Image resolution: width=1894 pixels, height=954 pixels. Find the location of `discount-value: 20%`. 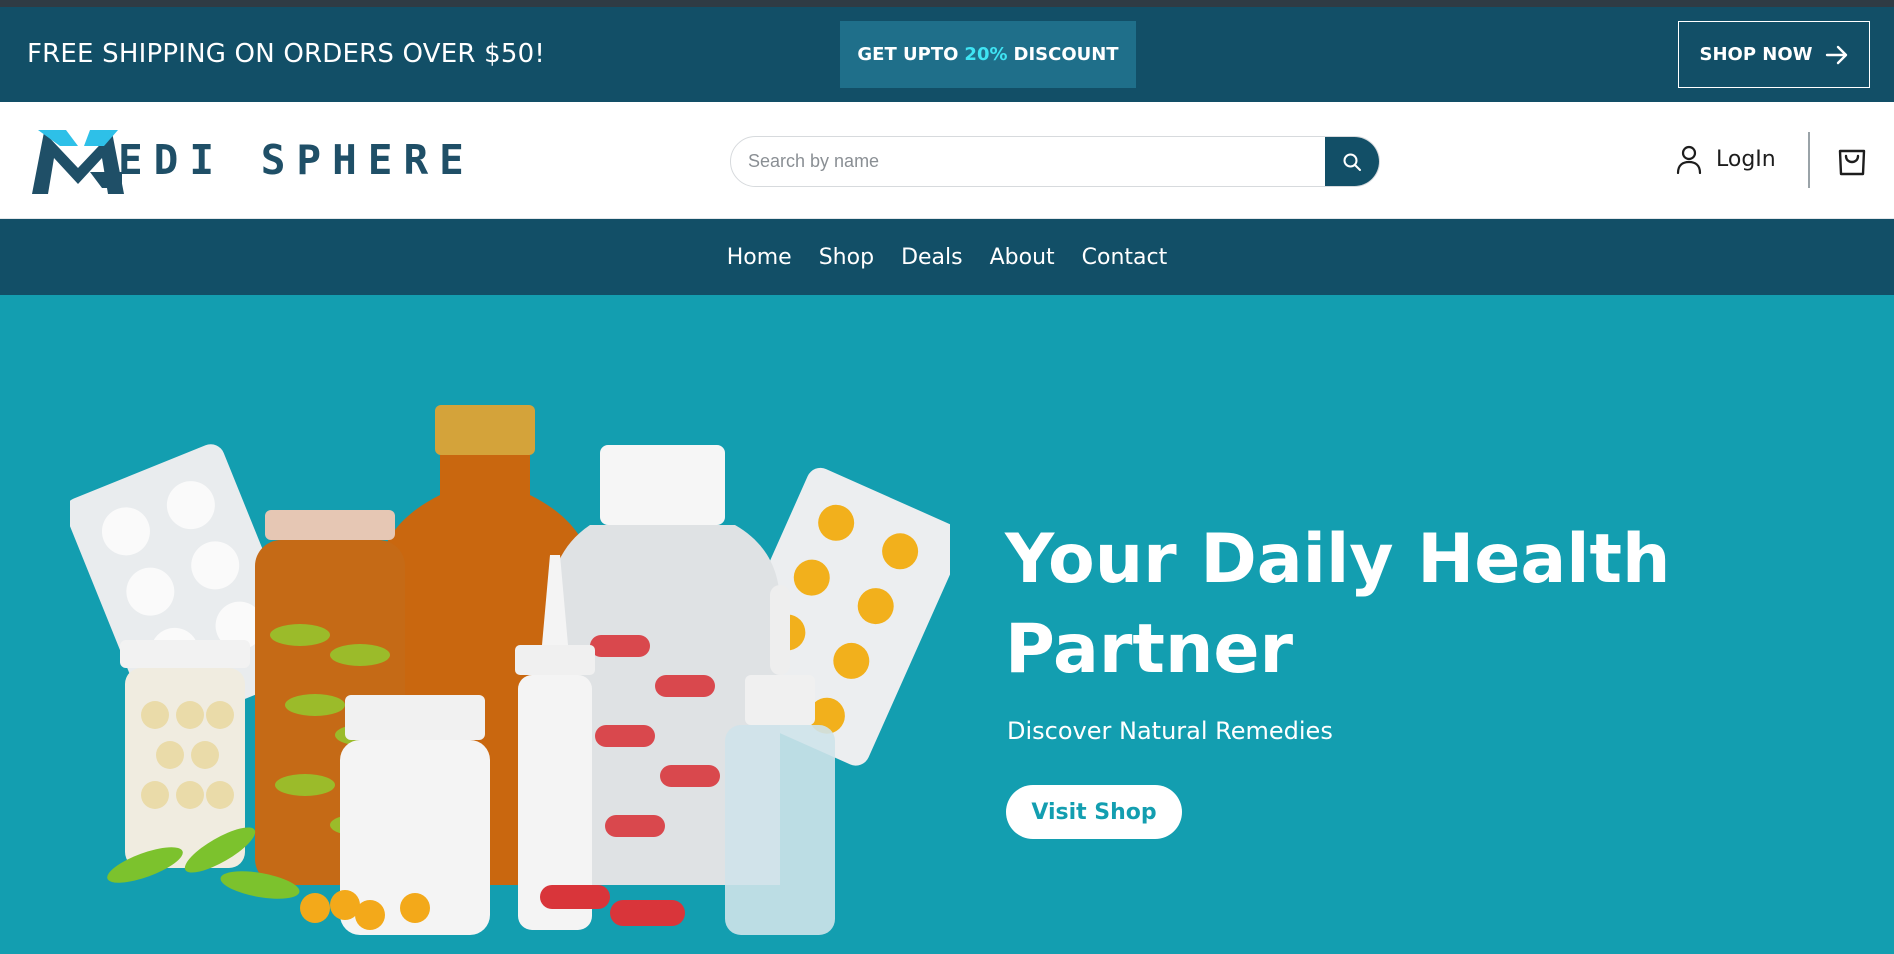

discount-value: 20% is located at coordinates (986, 54).